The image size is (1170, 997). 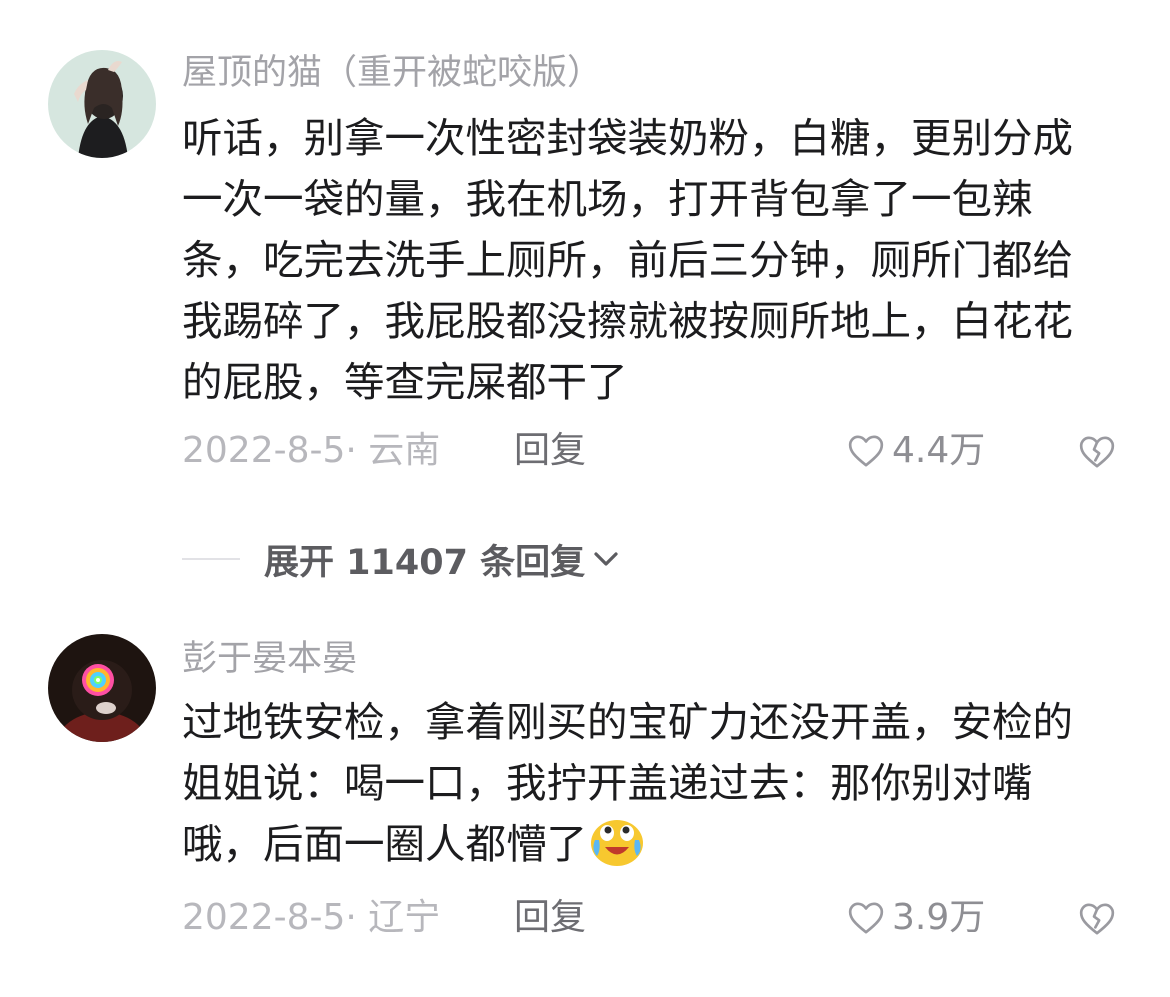 I want to click on comment-username: 彭于晏本晏, so click(x=269, y=659).